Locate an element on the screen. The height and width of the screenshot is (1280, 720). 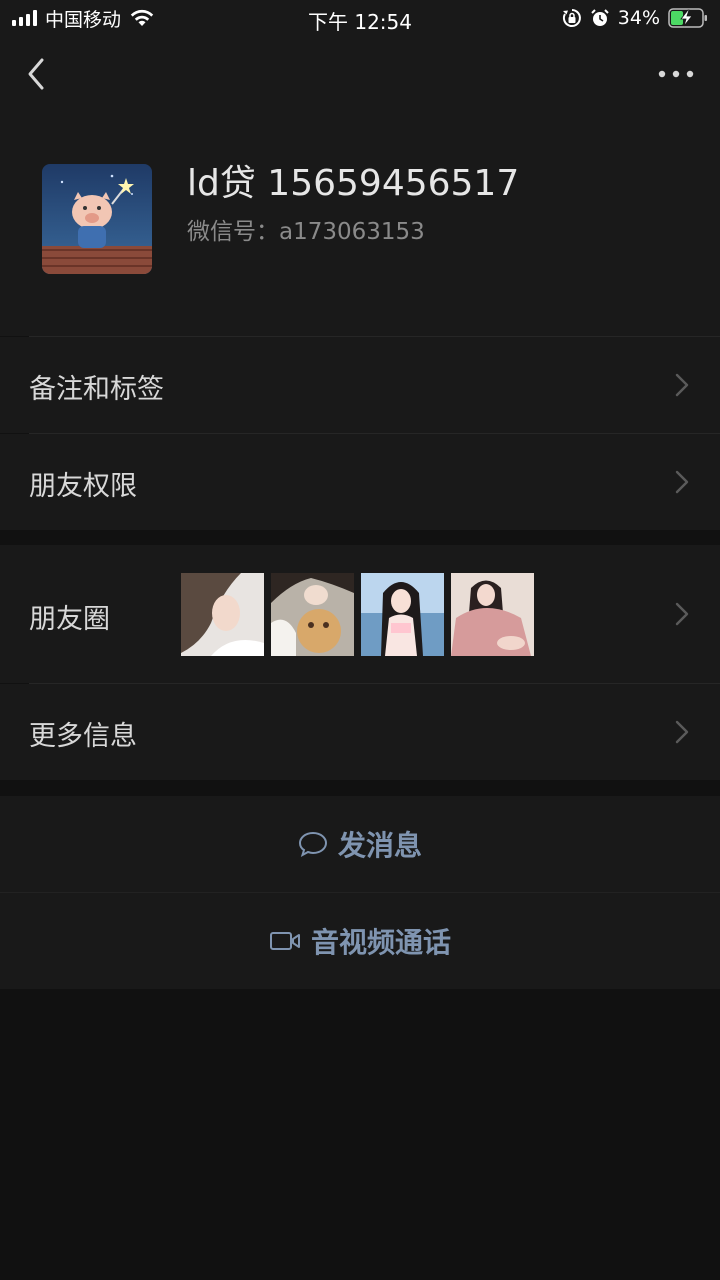
nav-bar is located at coordinates (360, 74).